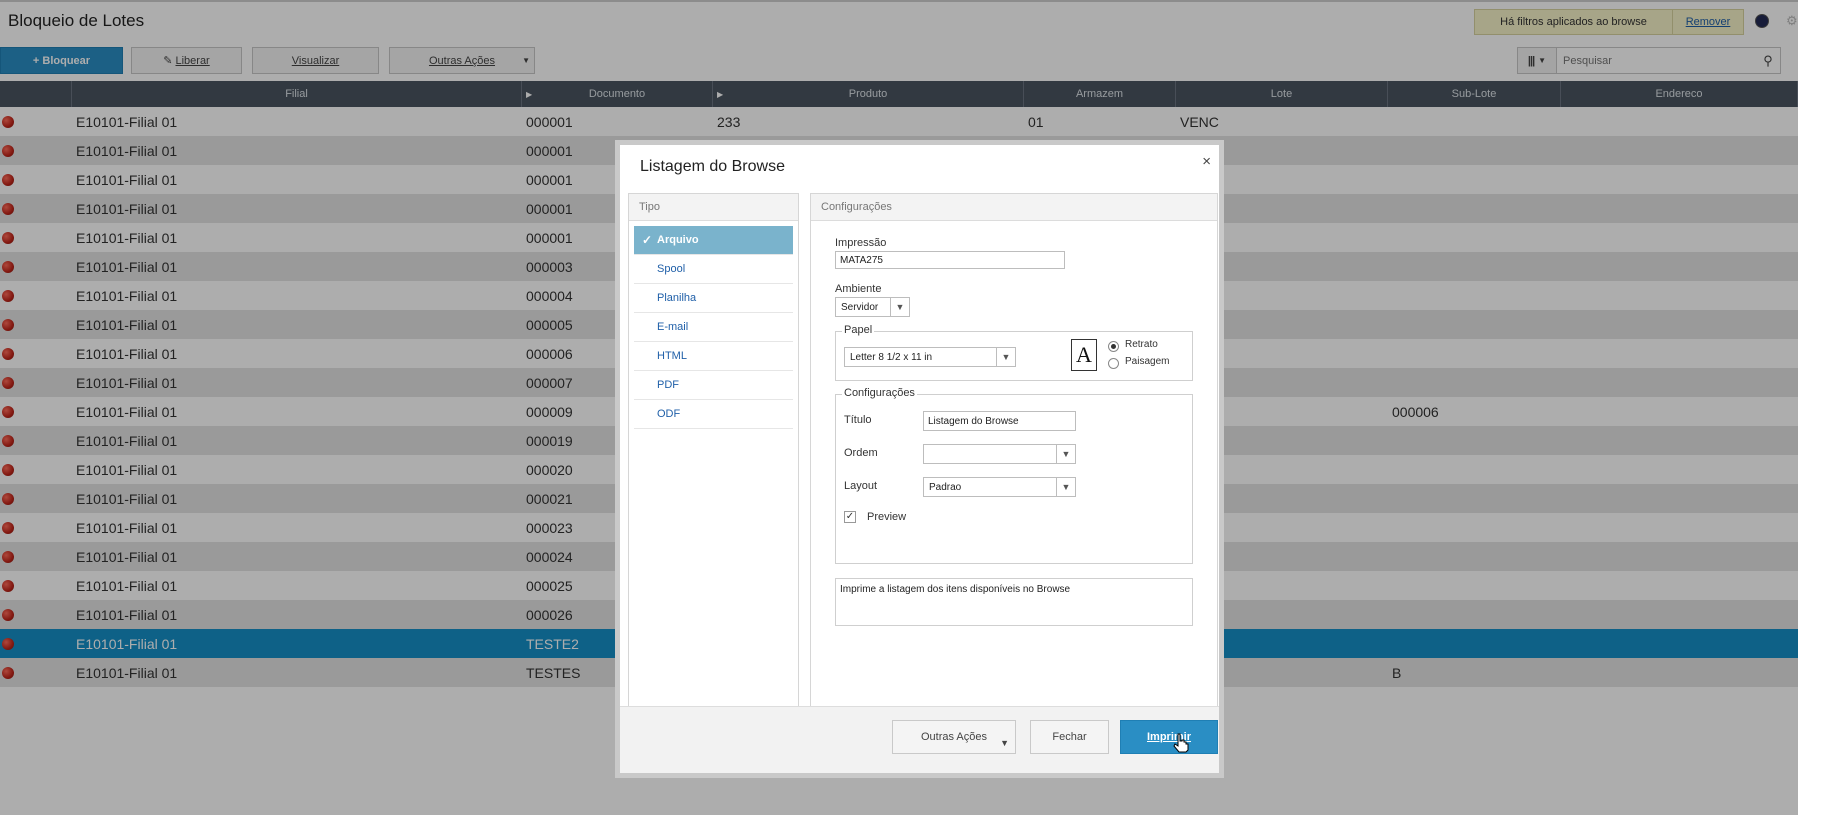 The height and width of the screenshot is (825, 1829). What do you see at coordinates (1181, 743) in the screenshot?
I see `hand-cursor-icon` at bounding box center [1181, 743].